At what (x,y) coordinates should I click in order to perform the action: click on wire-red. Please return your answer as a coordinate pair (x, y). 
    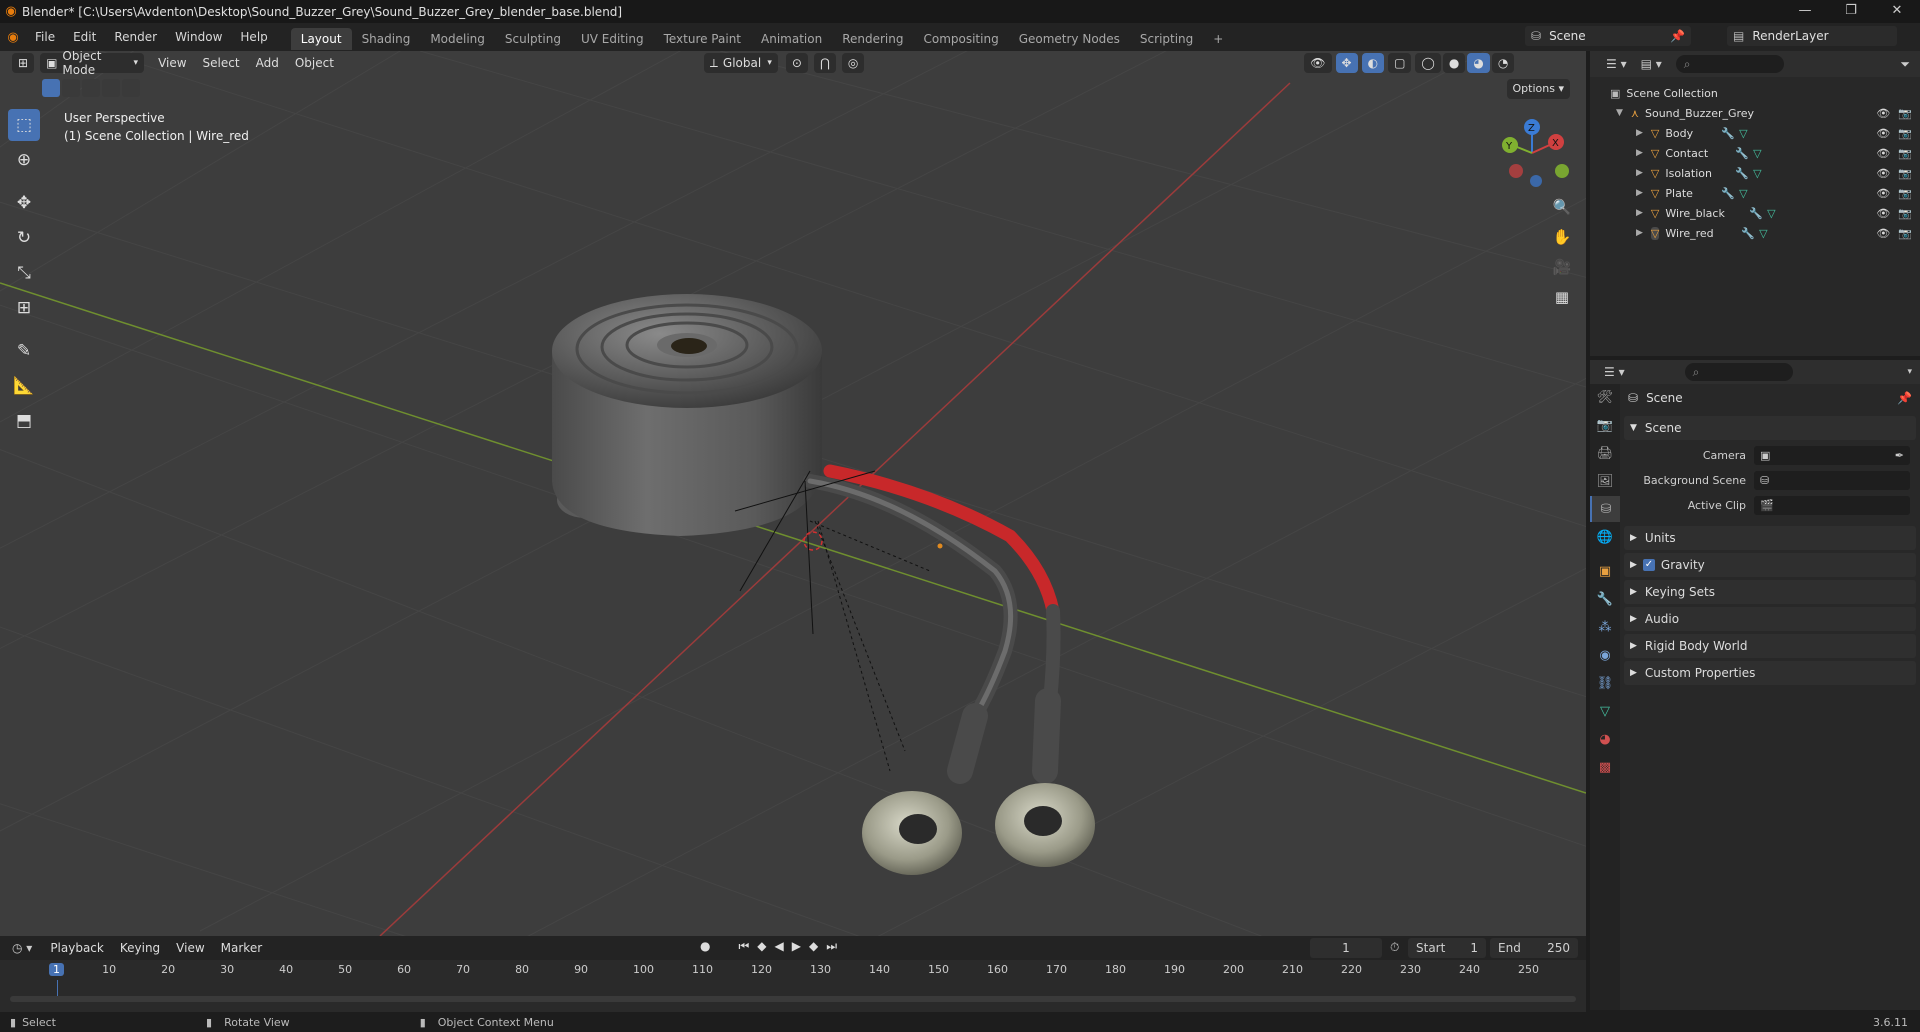
    Looking at the image, I should click on (942, 624).